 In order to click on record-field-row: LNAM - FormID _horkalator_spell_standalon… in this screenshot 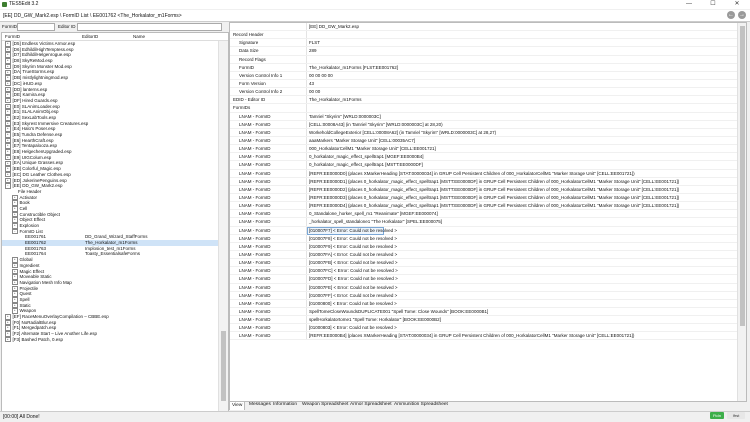, I will do `click(488, 222)`.